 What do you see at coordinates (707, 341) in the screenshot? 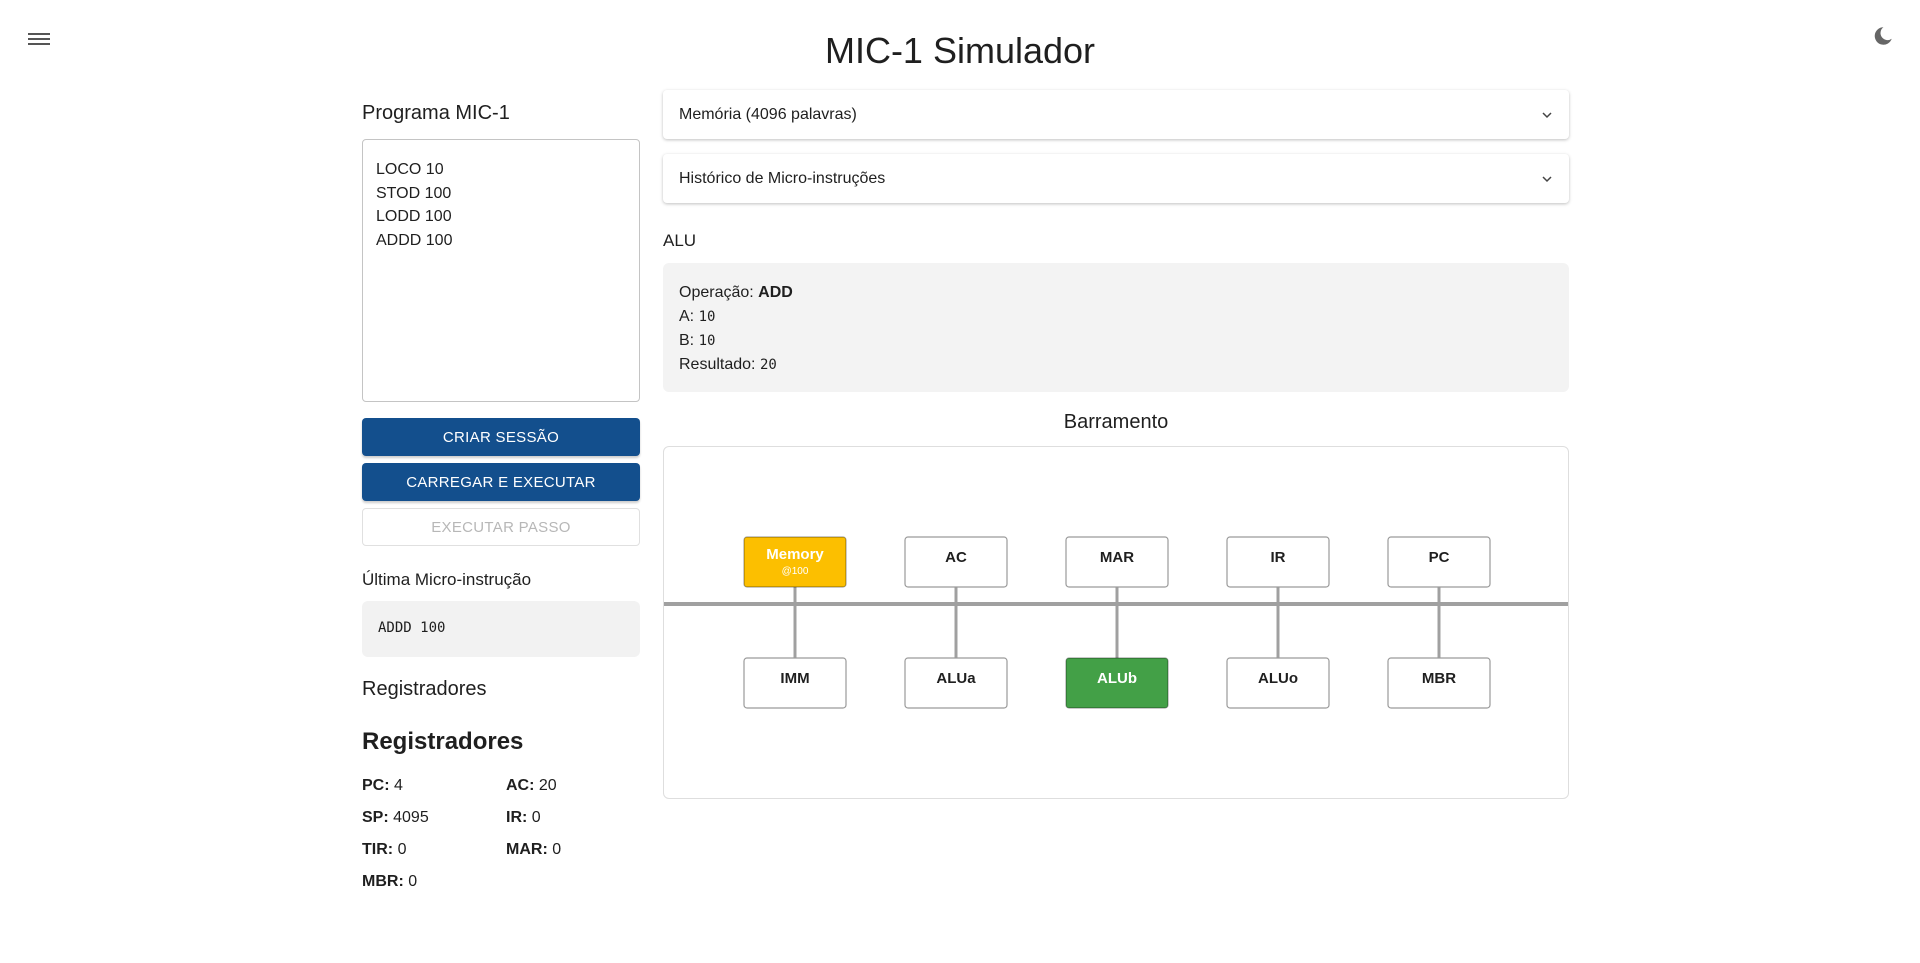
I see `alu-b-value: 10` at bounding box center [707, 341].